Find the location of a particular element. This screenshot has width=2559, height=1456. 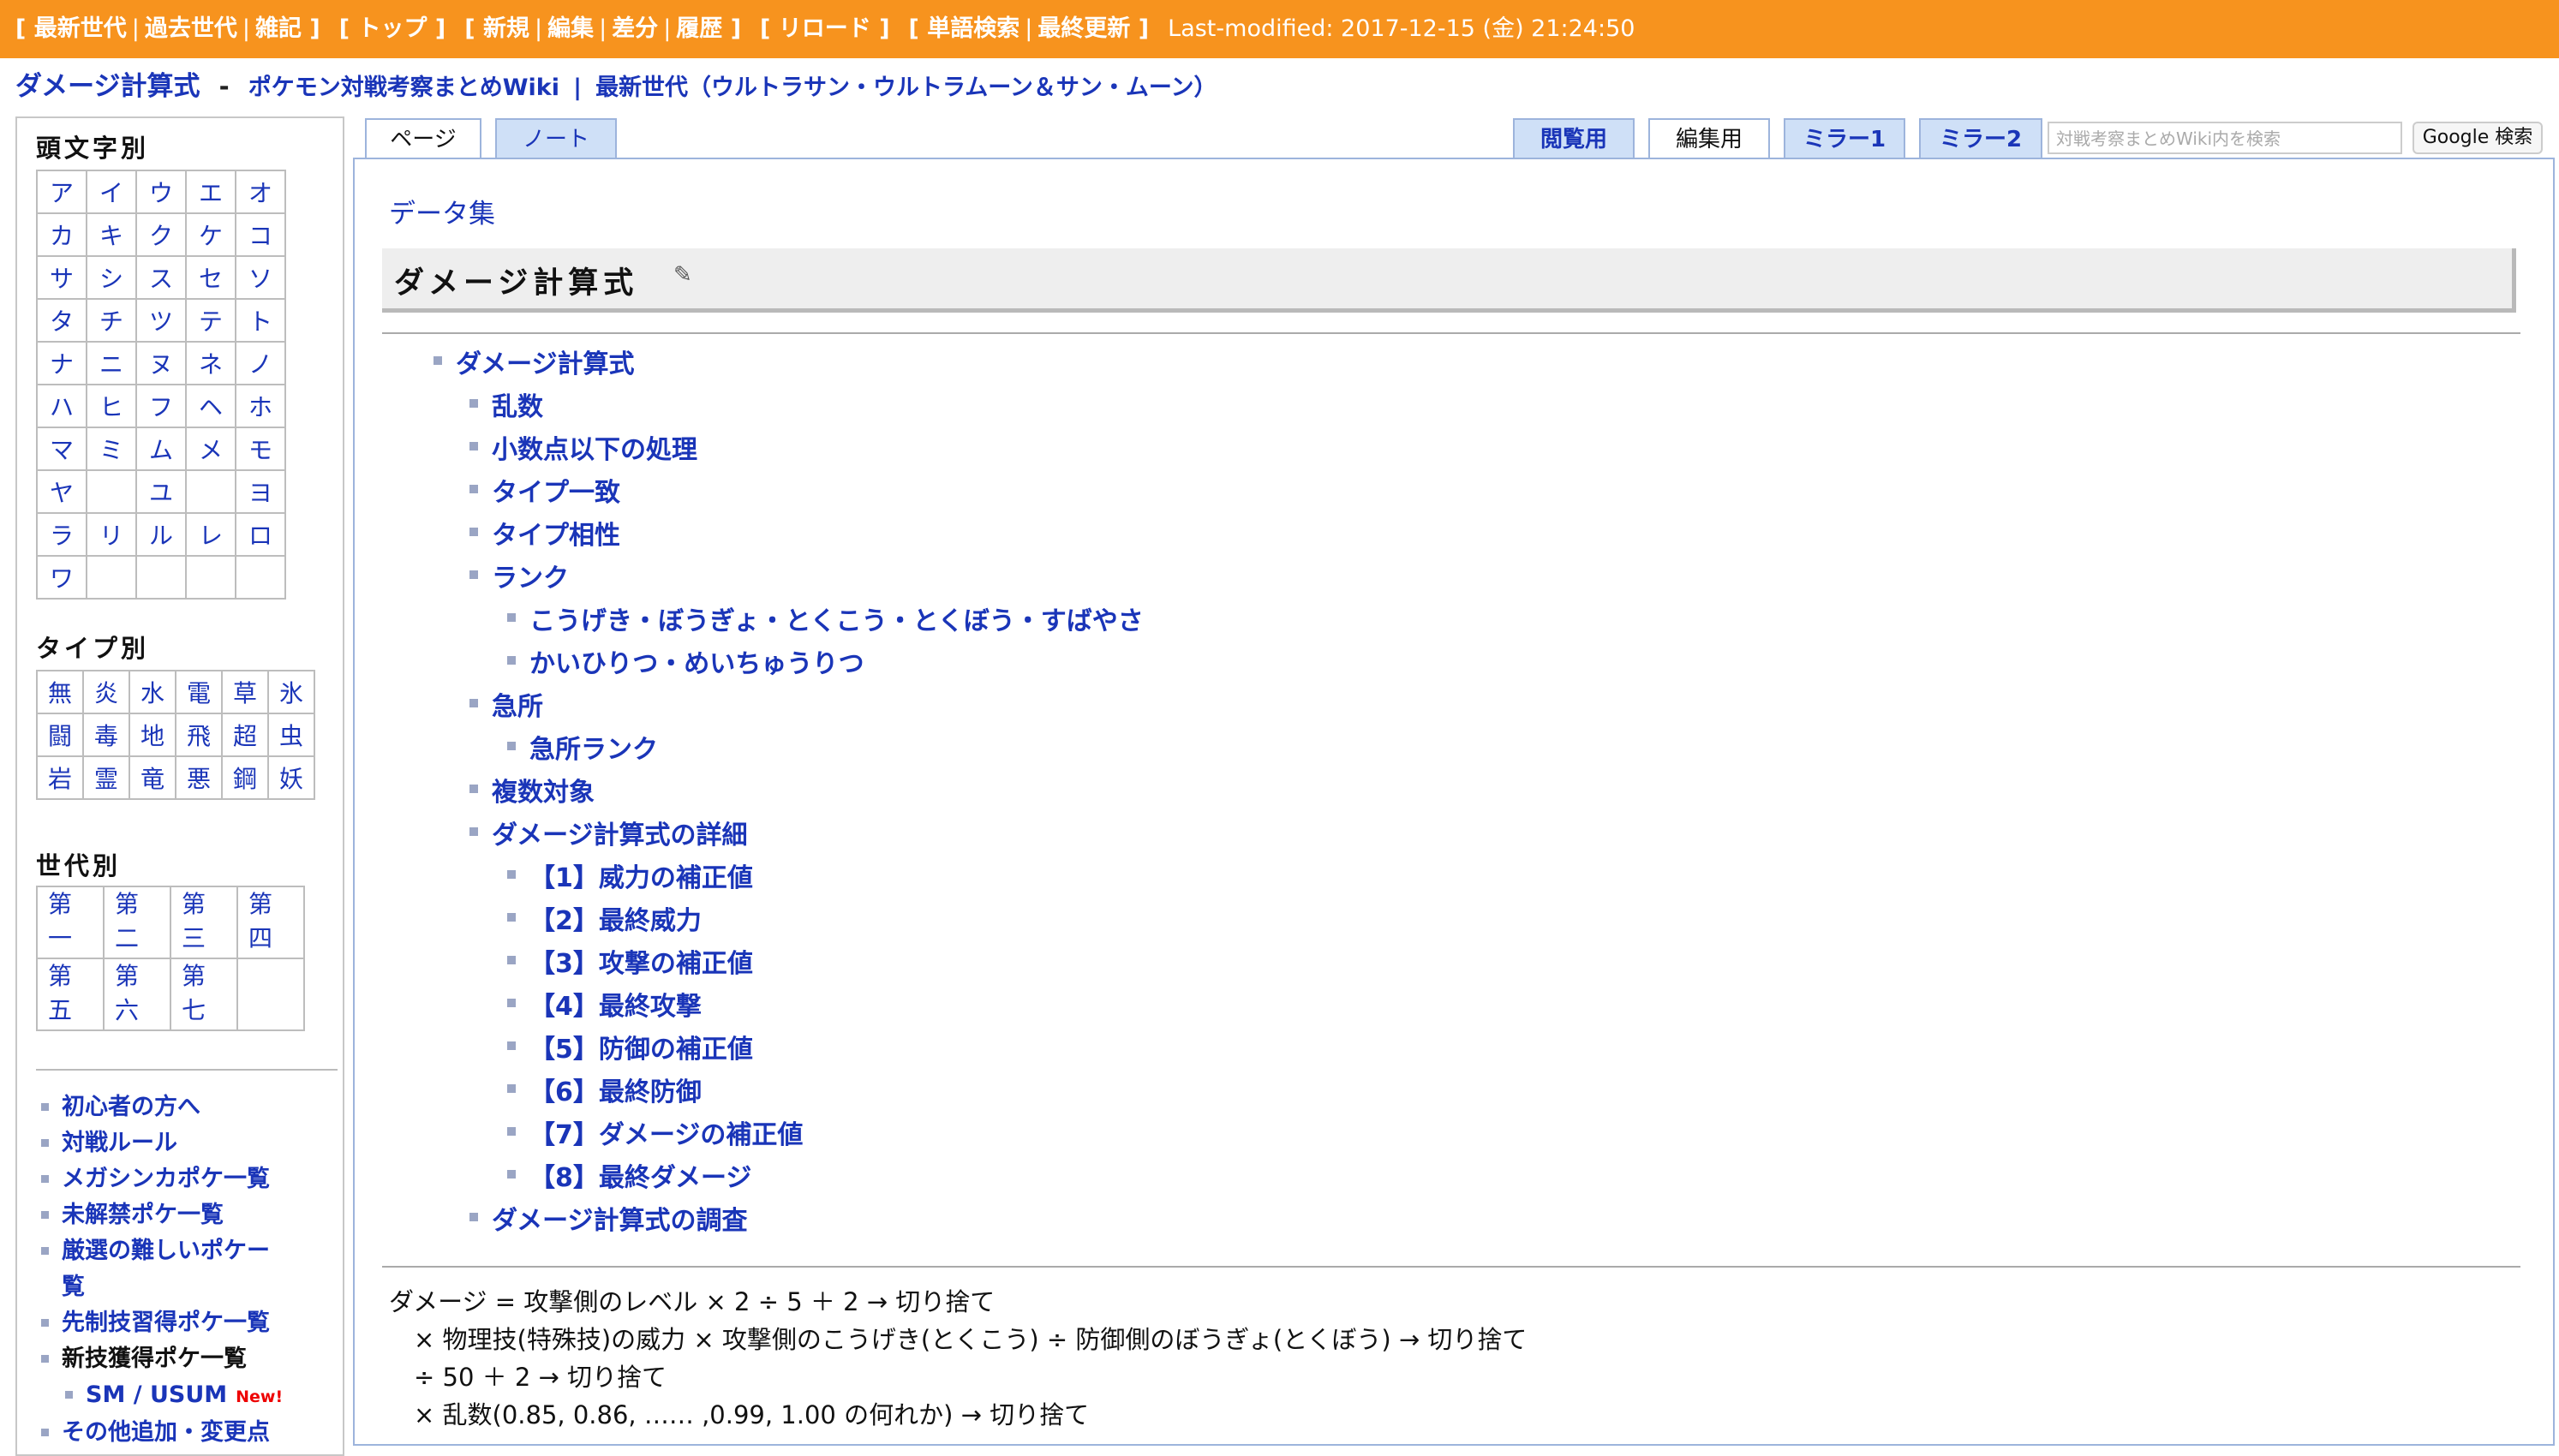

type-link: 水 is located at coordinates (152, 692).